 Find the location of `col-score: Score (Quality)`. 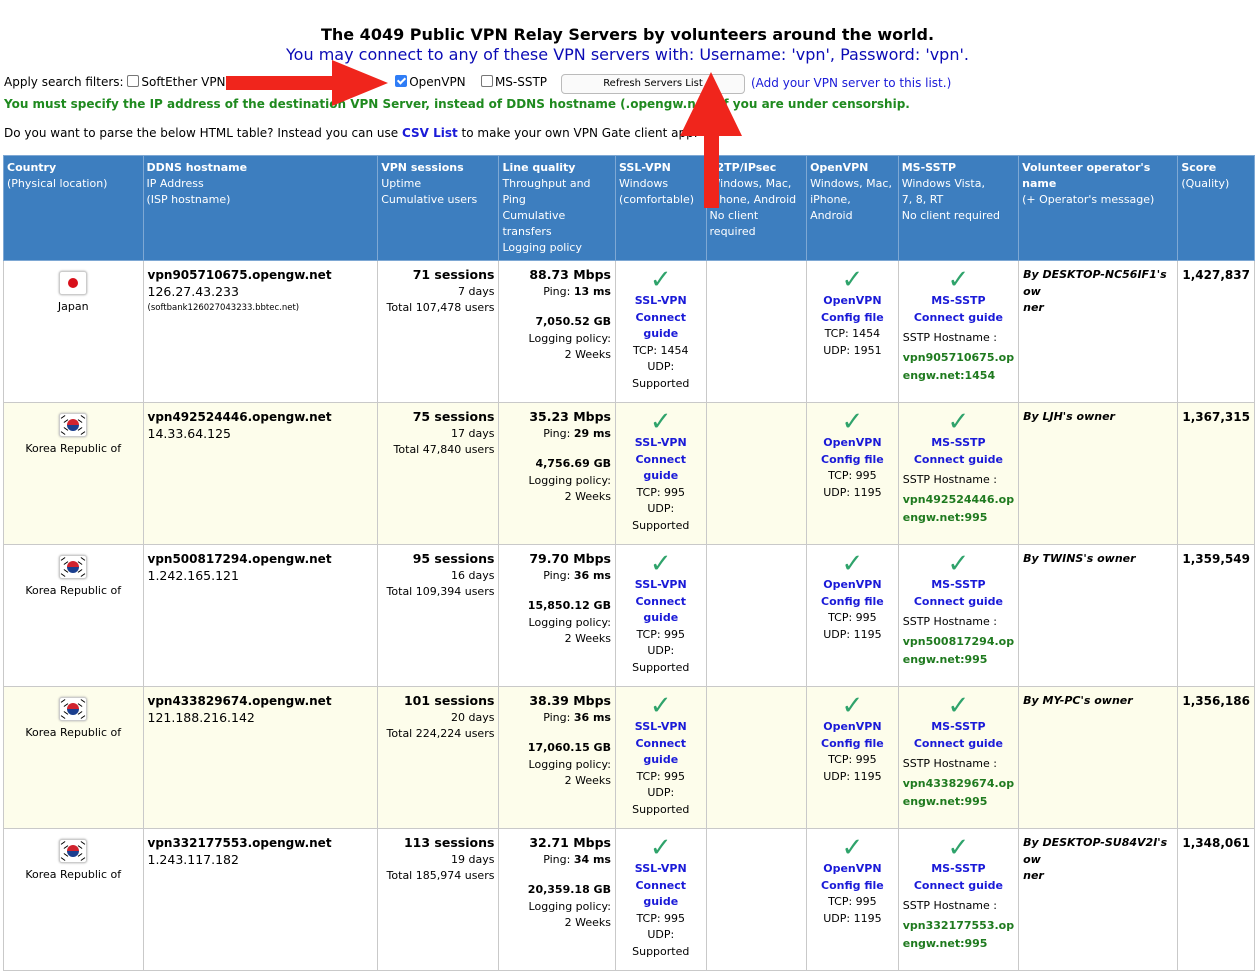

col-score: Score (Quality) is located at coordinates (1216, 208).